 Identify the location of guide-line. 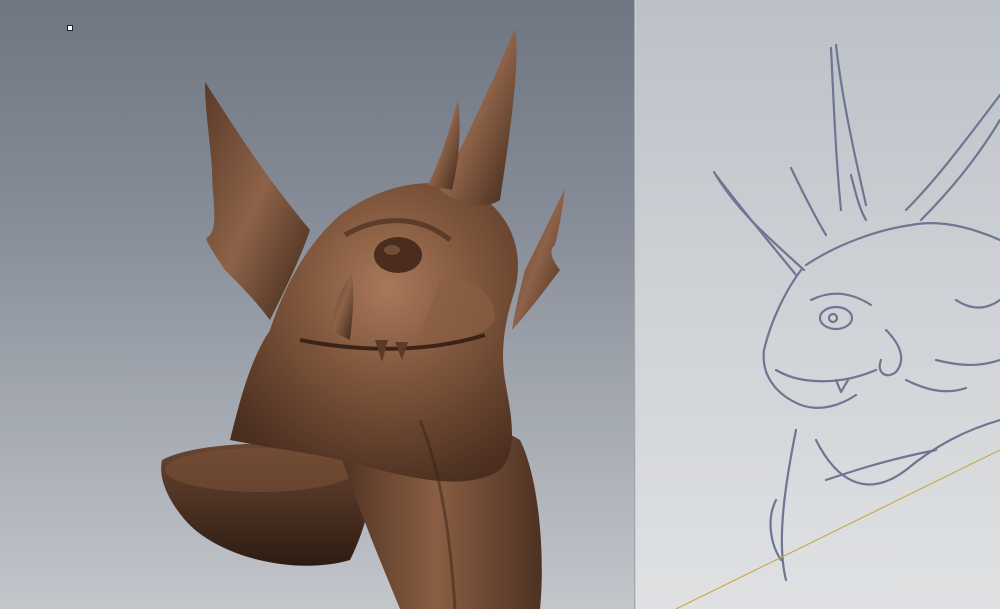
(837, 529).